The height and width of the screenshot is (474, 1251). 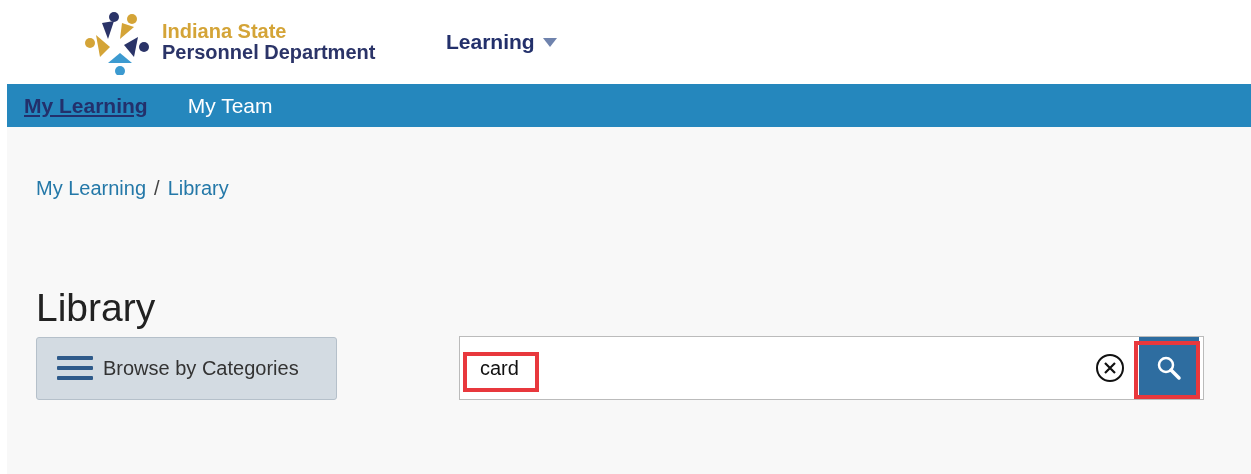 What do you see at coordinates (198, 188) in the screenshot?
I see `breadcrumb-link: Library` at bounding box center [198, 188].